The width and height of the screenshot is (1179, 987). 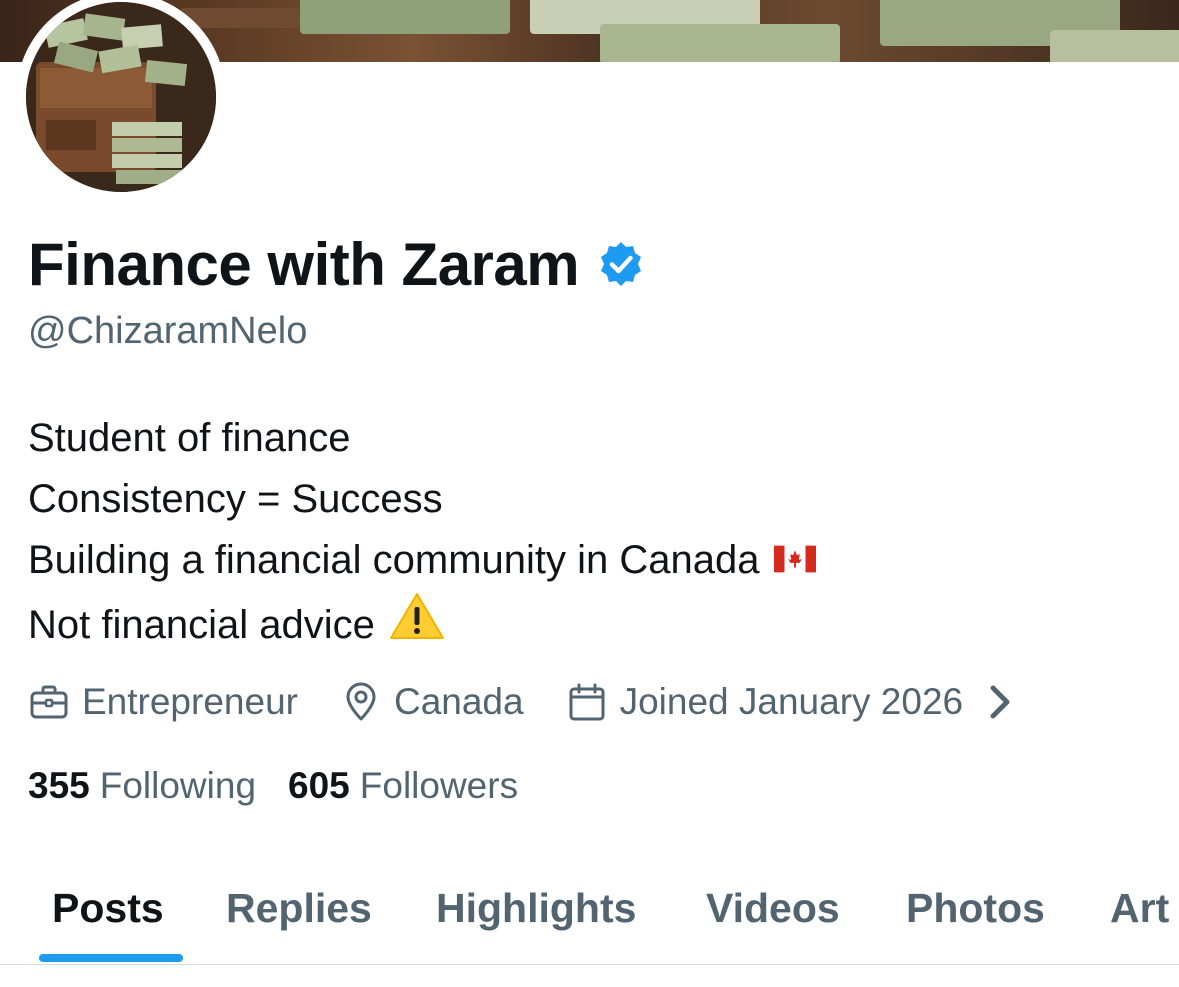 What do you see at coordinates (178, 785) in the screenshot?
I see `following-label: Following` at bounding box center [178, 785].